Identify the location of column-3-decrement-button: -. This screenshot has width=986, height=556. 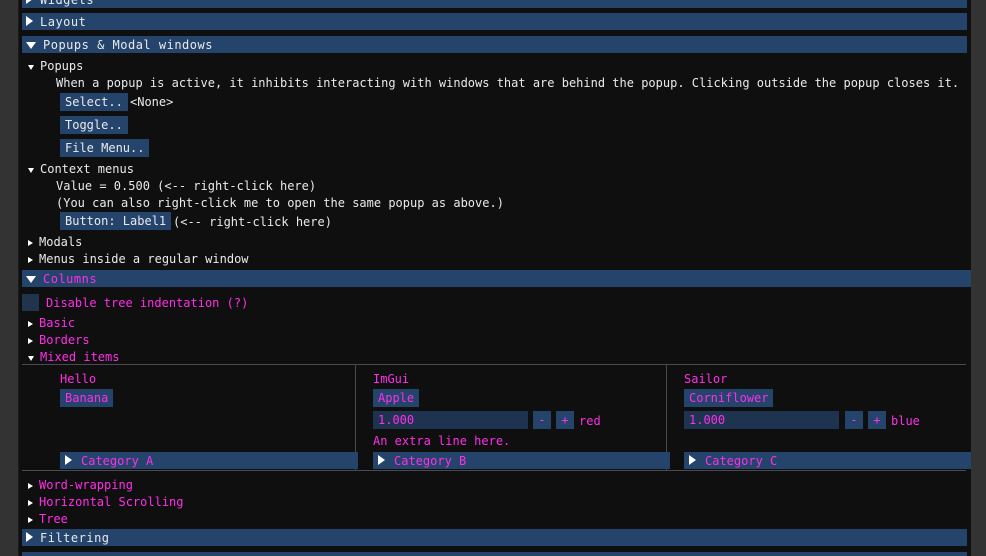
(854, 420).